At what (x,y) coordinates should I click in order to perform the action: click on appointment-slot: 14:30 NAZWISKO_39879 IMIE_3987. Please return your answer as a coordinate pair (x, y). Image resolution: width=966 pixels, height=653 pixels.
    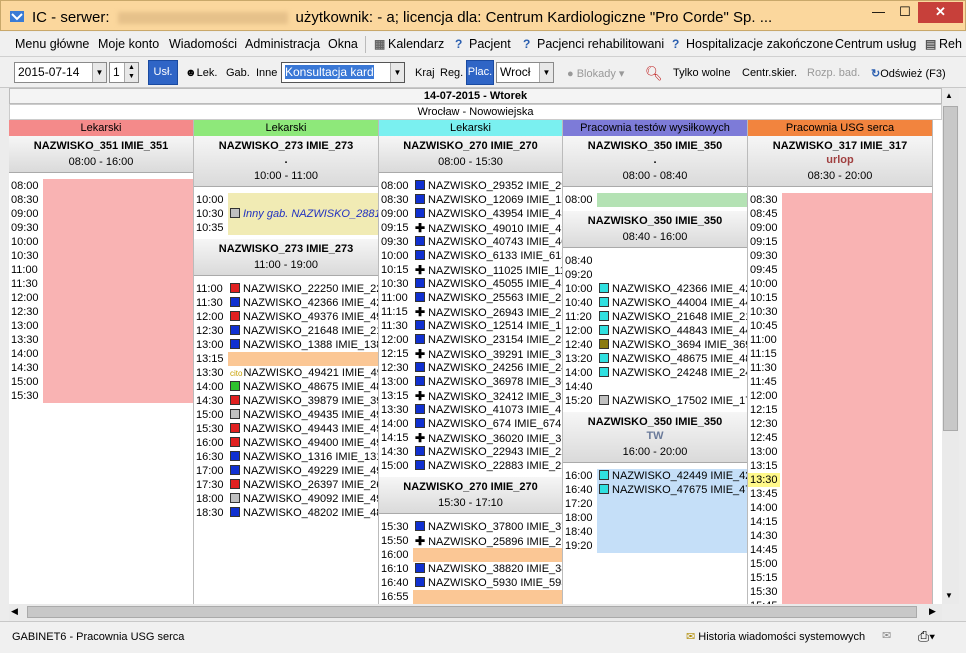
    Looking at the image, I should click on (286, 401).